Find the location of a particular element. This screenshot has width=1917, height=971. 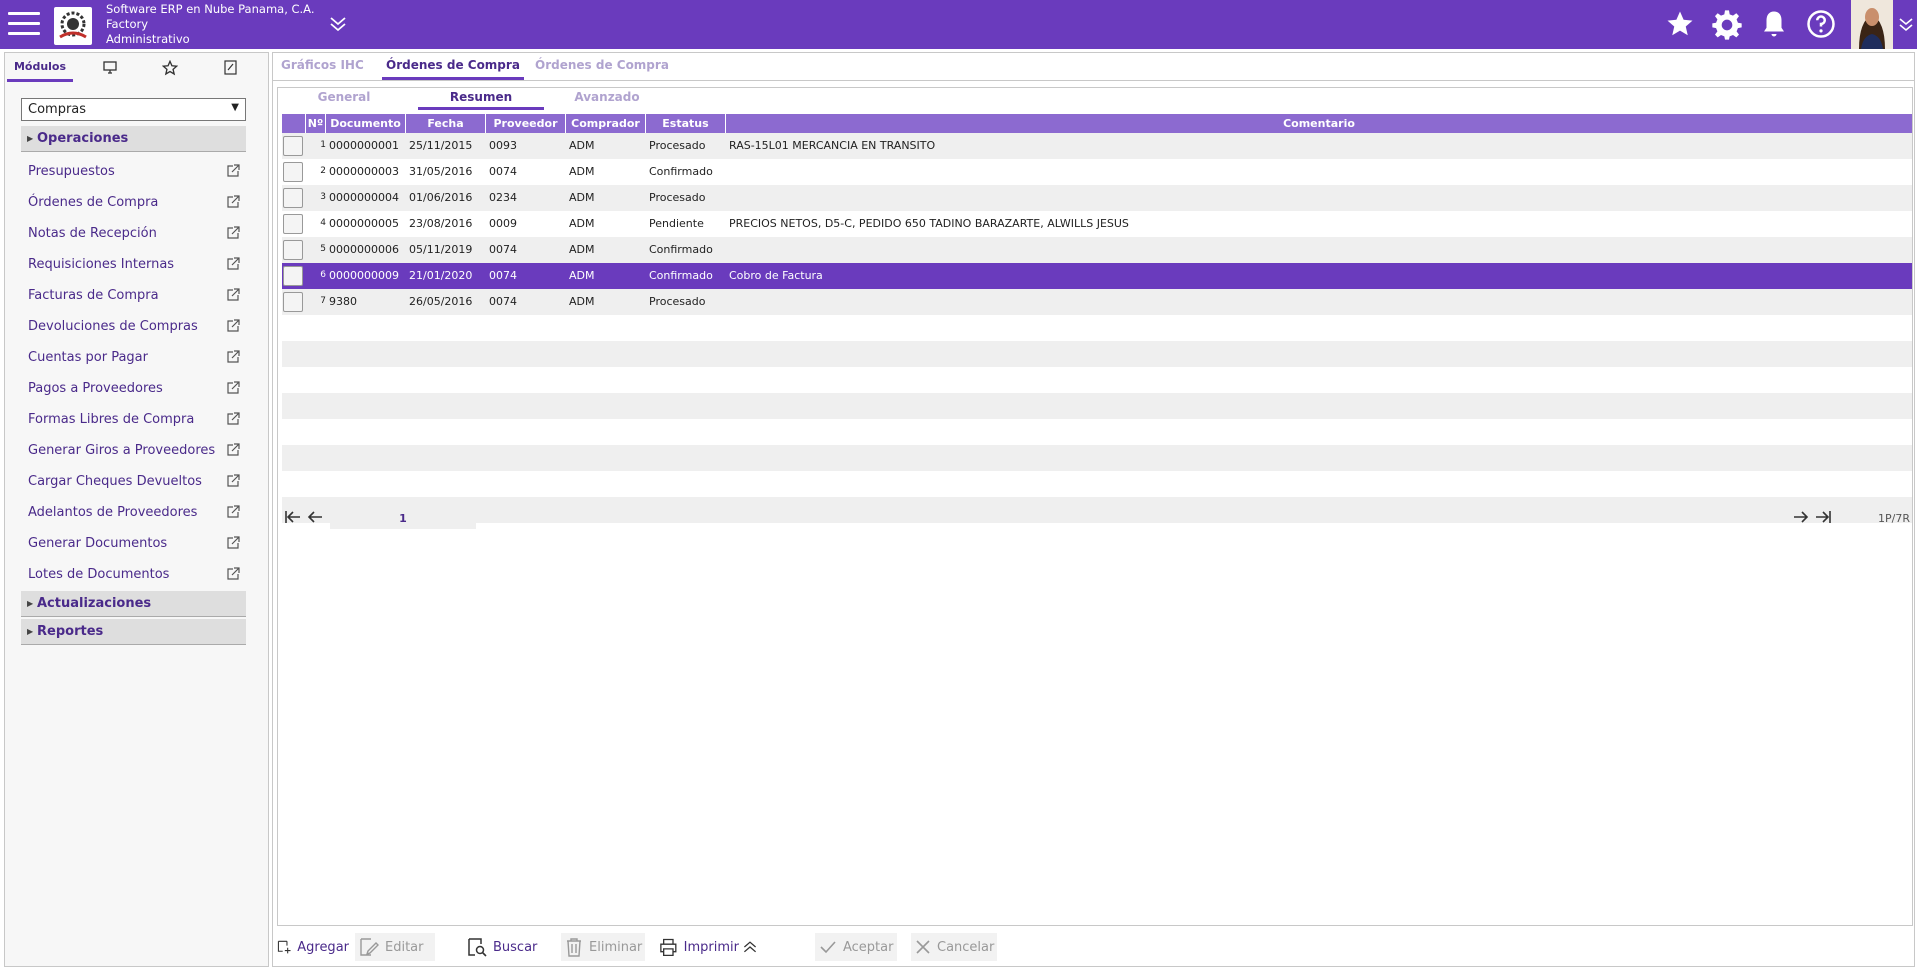

header-fecha: Fecha is located at coordinates (446, 123).